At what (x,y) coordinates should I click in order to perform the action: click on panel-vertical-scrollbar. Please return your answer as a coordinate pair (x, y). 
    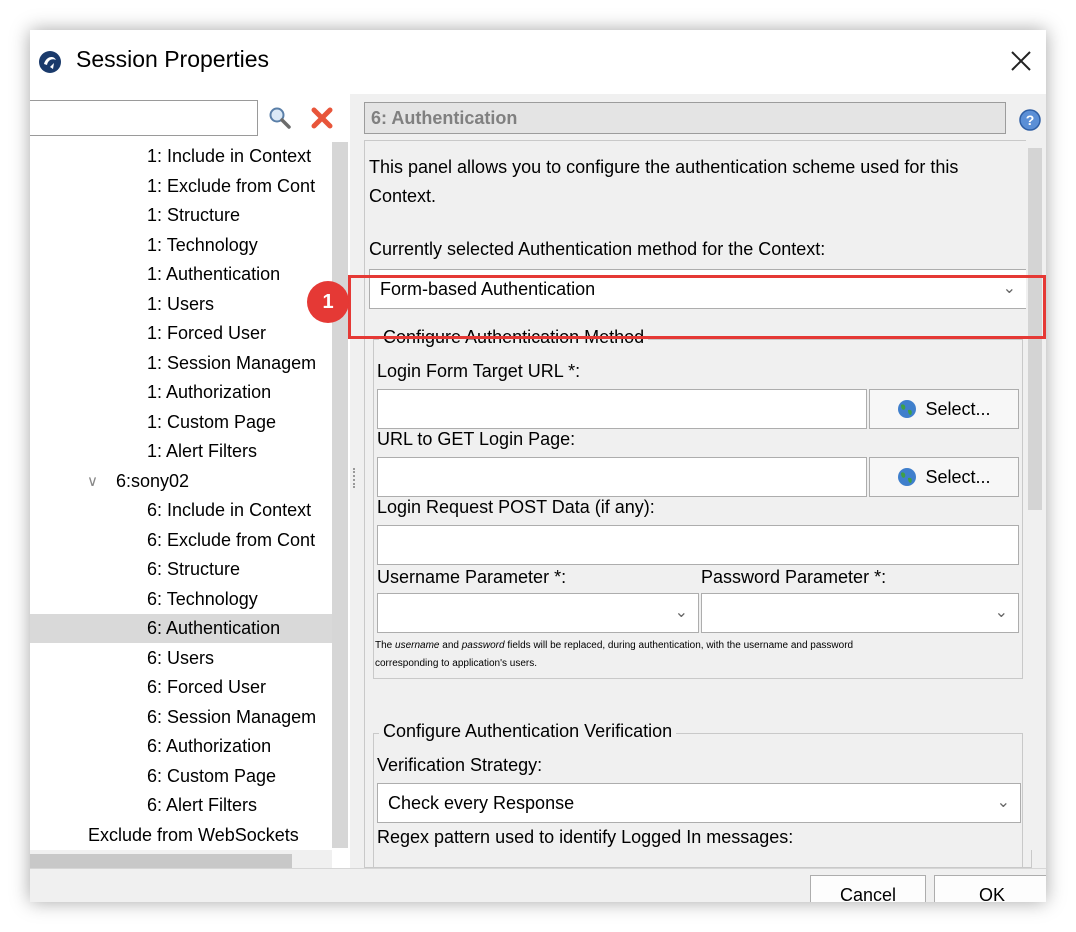
    Looking at the image, I should click on (1035, 495).